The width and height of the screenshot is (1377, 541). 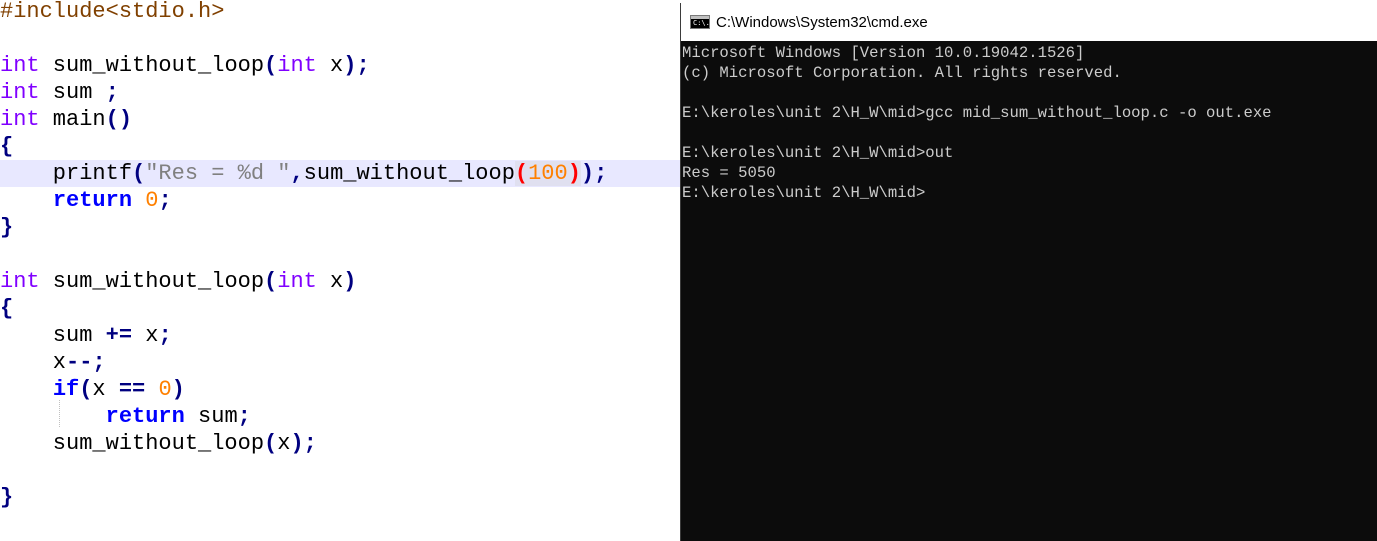 What do you see at coordinates (340, 92) in the screenshot?
I see `code-line: int sum ;` at bounding box center [340, 92].